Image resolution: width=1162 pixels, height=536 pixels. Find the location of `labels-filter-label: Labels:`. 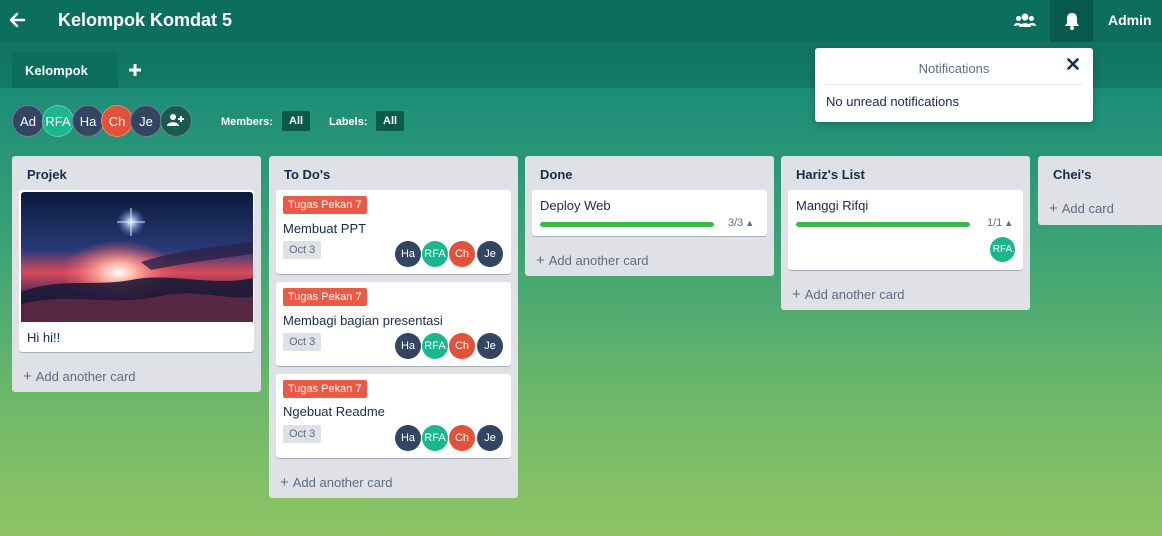

labels-filter-label: Labels: is located at coordinates (348, 122).